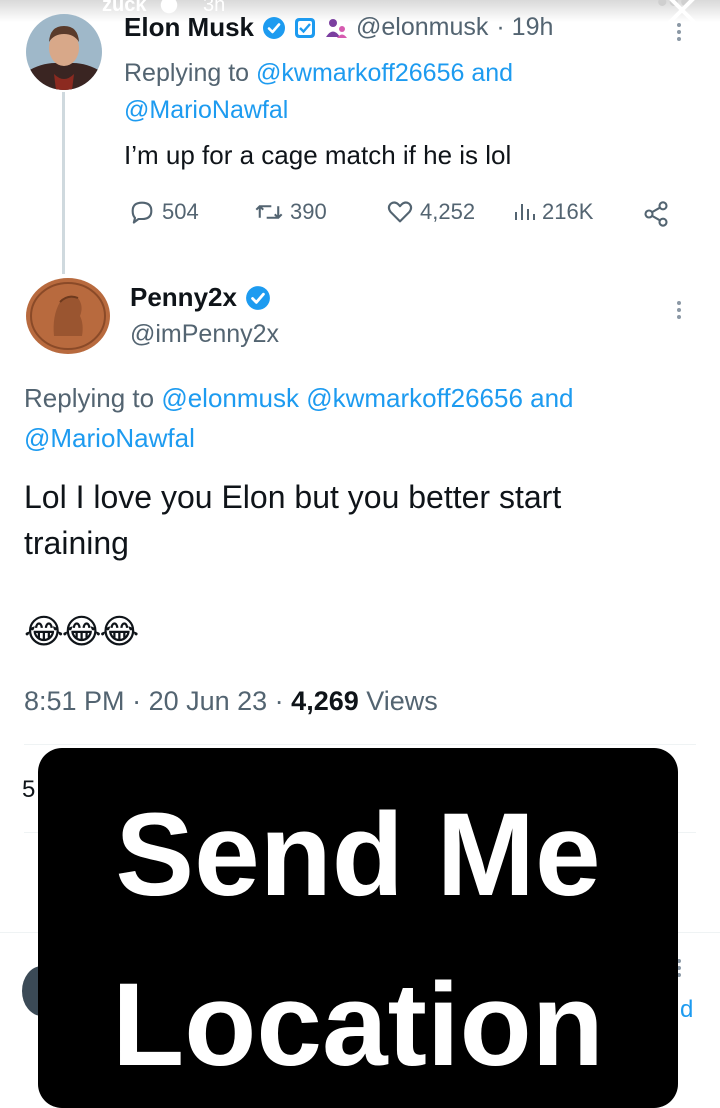 Image resolution: width=720 pixels, height=1108 pixels. Describe the element at coordinates (682, 16) in the screenshot. I see `close-icon` at that location.